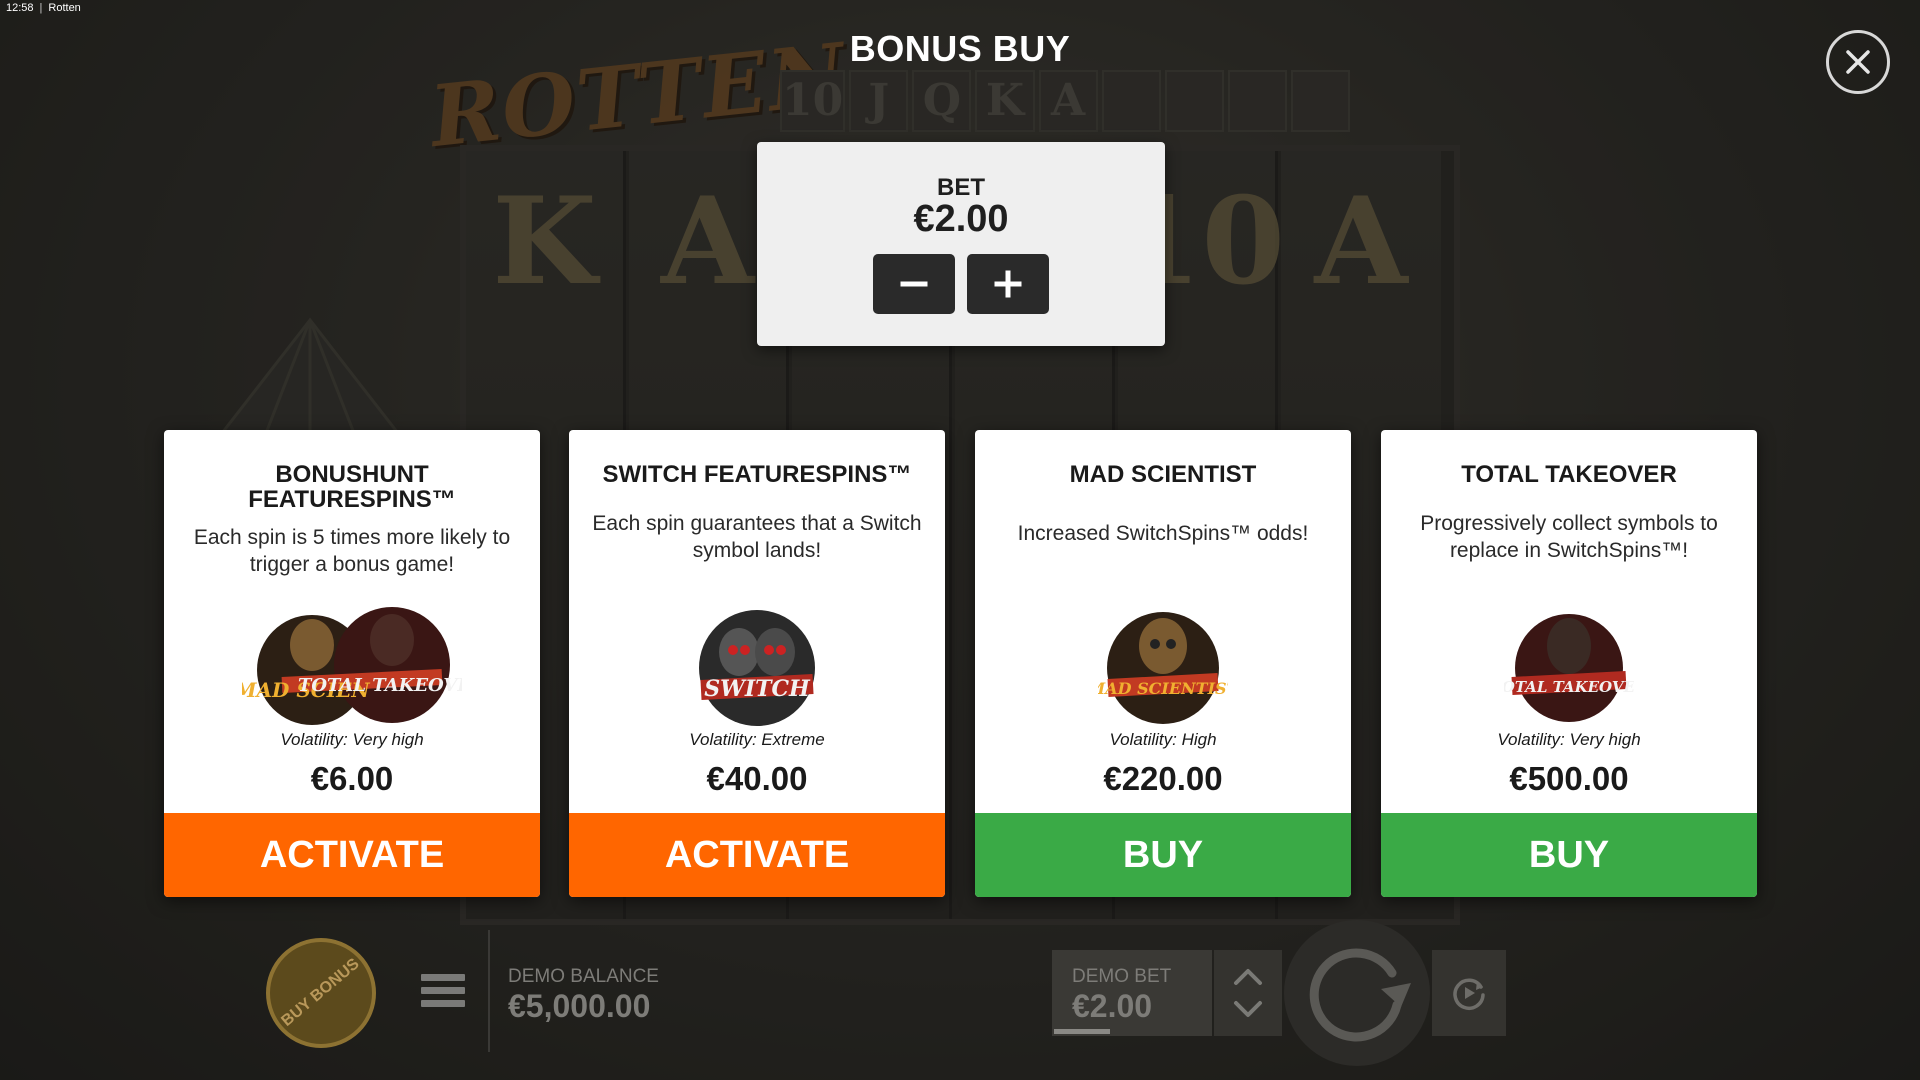 The width and height of the screenshot is (1920, 1080). I want to click on card-price: €220.00, so click(1163, 778).